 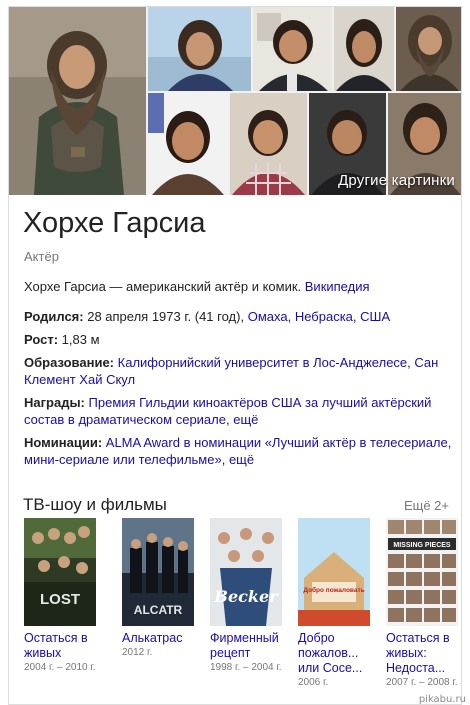 What do you see at coordinates (426, 505) in the screenshot?
I see `shows-more-link: Ещё 2+` at bounding box center [426, 505].